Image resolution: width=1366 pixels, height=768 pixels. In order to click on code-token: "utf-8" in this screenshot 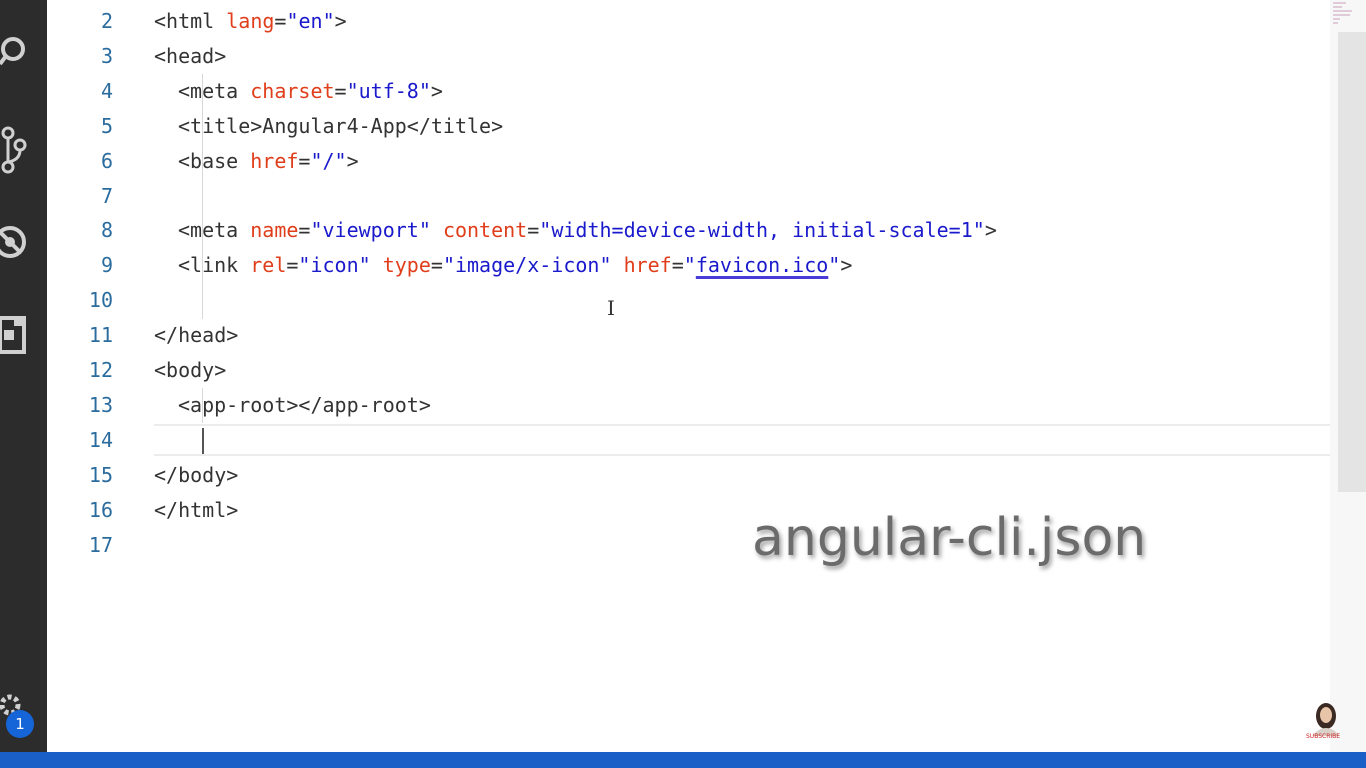, I will do `click(388, 90)`.